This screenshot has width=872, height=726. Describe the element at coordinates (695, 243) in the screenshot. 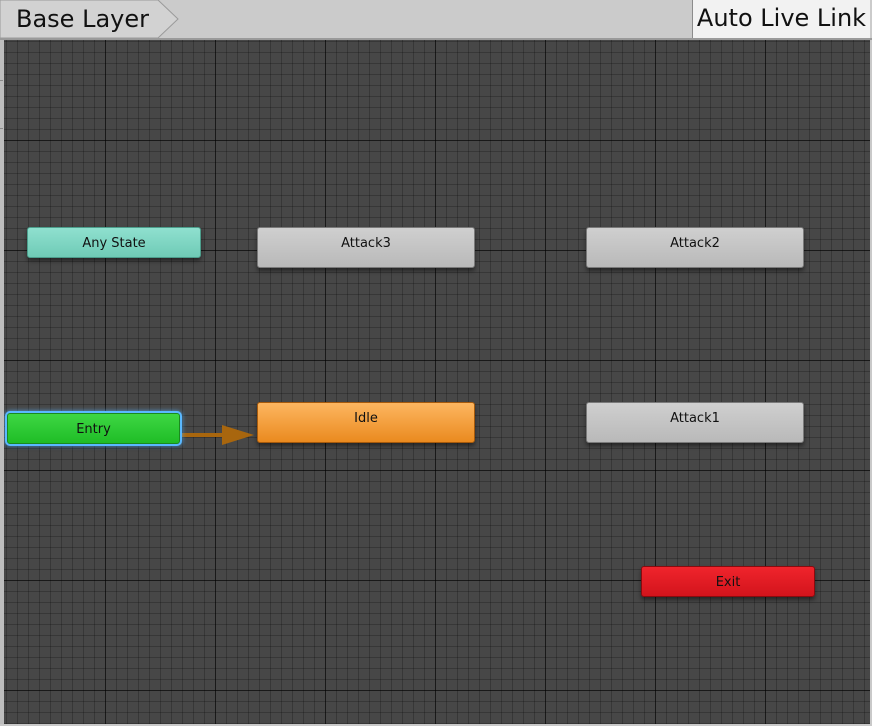

I see `state-node-label: Attack2` at that location.